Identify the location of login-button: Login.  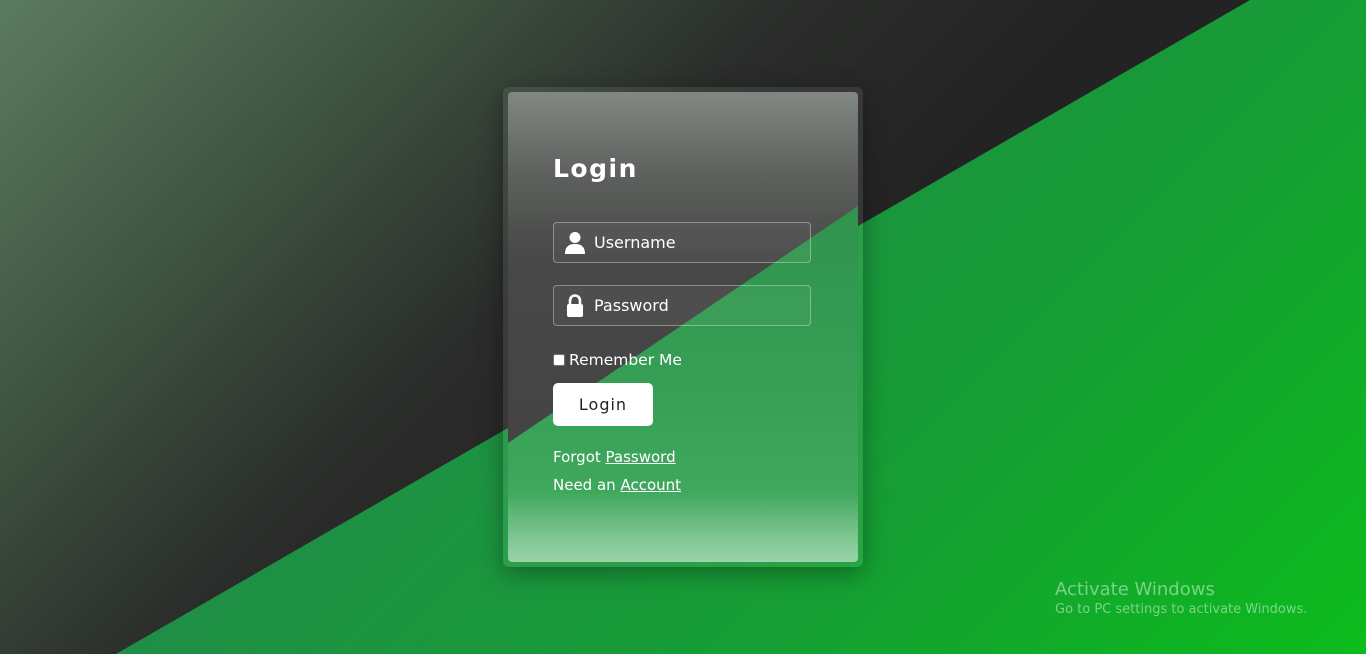
(603, 404).